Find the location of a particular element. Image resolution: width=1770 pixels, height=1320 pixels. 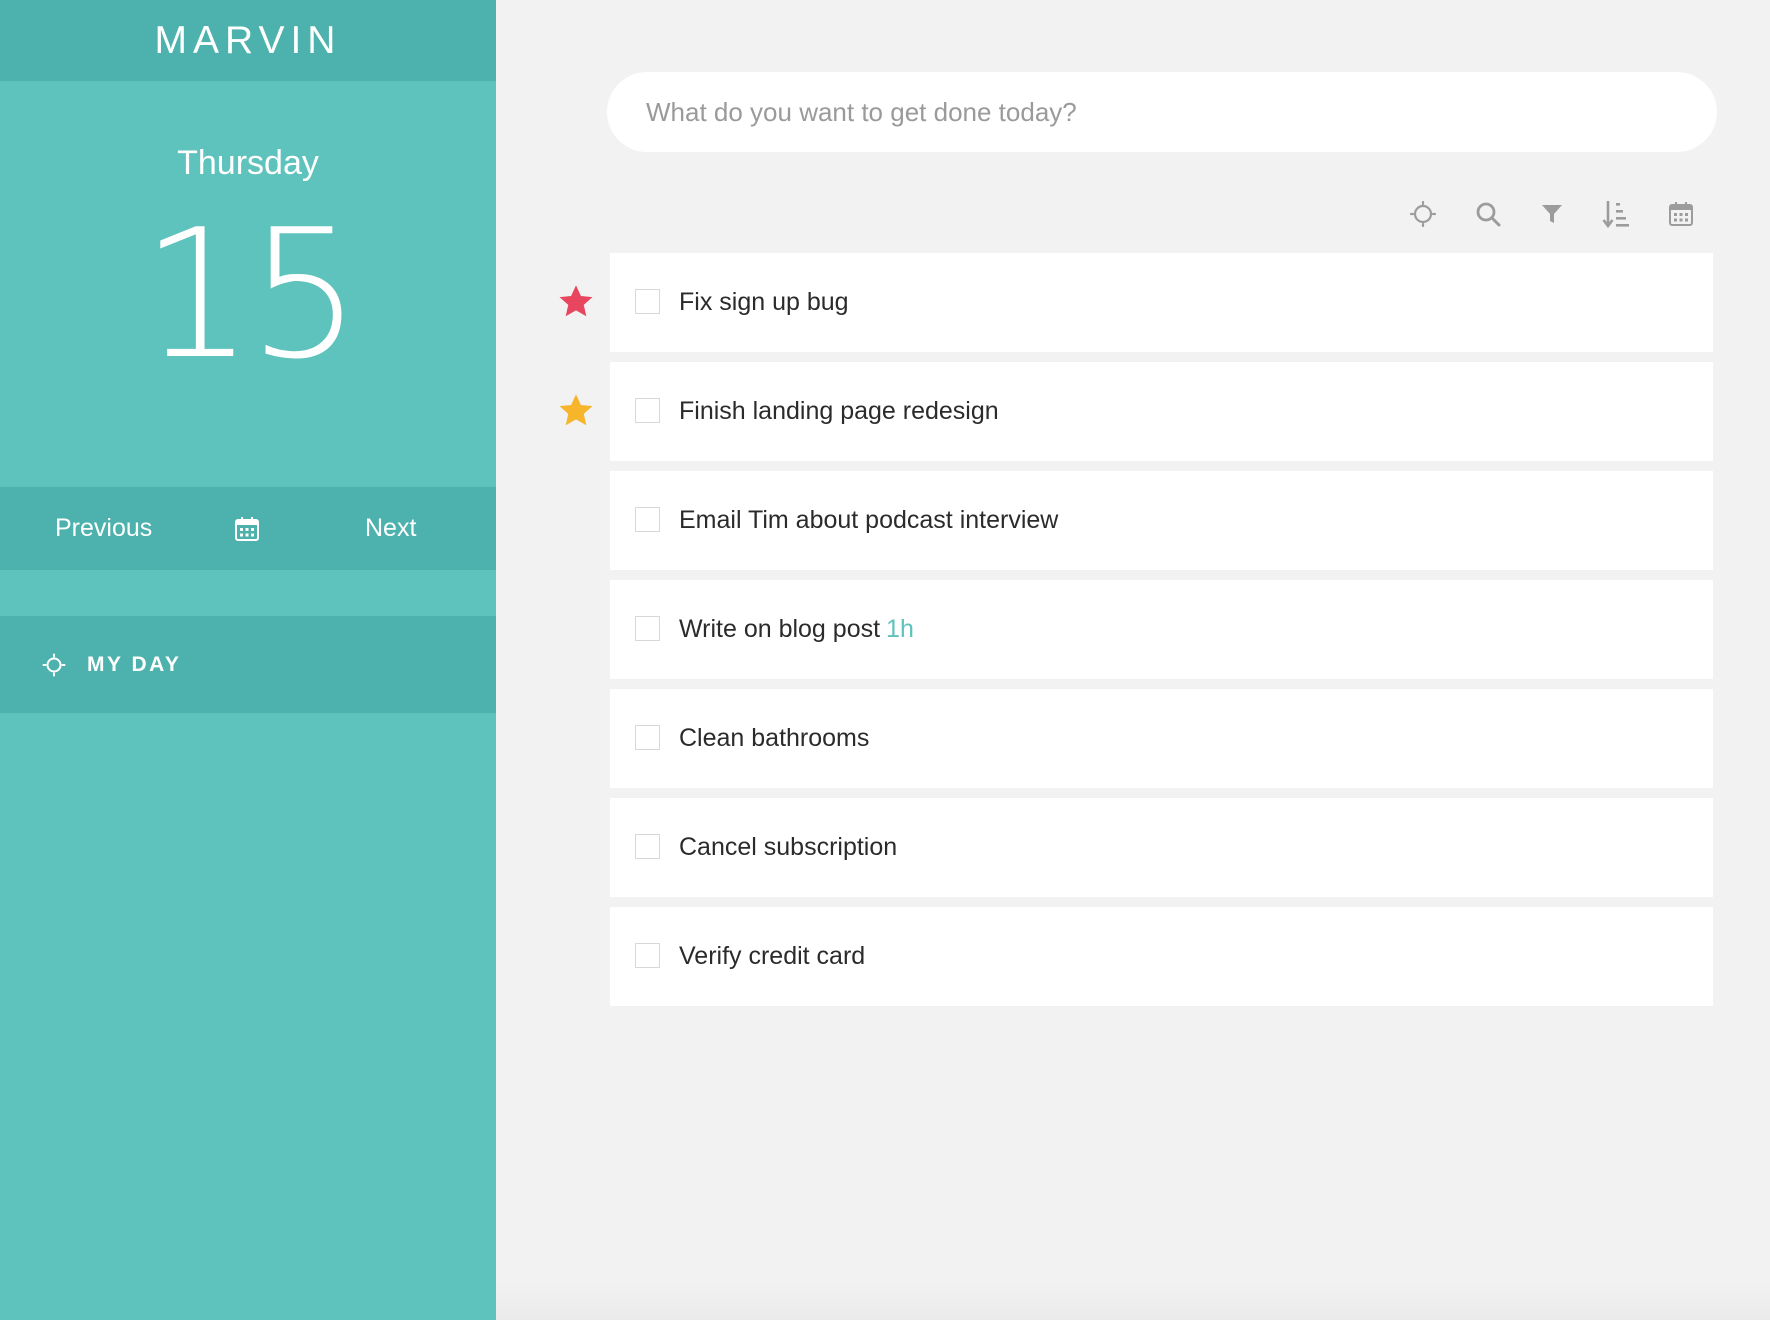

sidebar-item-my-day: MY DAY is located at coordinates (248, 664).